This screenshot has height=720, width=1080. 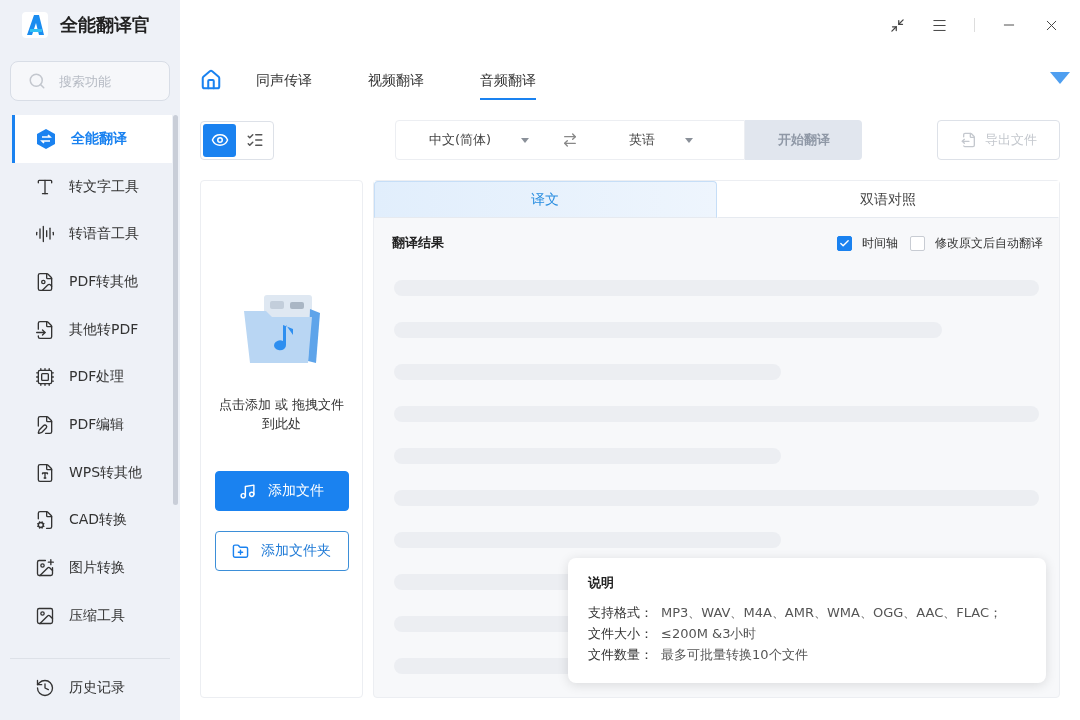 What do you see at coordinates (92, 472) in the screenshot?
I see `sidebar-item: WPS转其他` at bounding box center [92, 472].